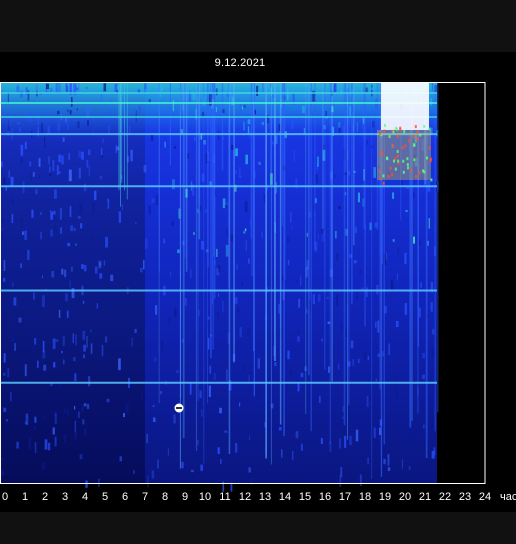 The width and height of the screenshot is (516, 544). I want to click on x-tick-label: 3, so click(65, 497).